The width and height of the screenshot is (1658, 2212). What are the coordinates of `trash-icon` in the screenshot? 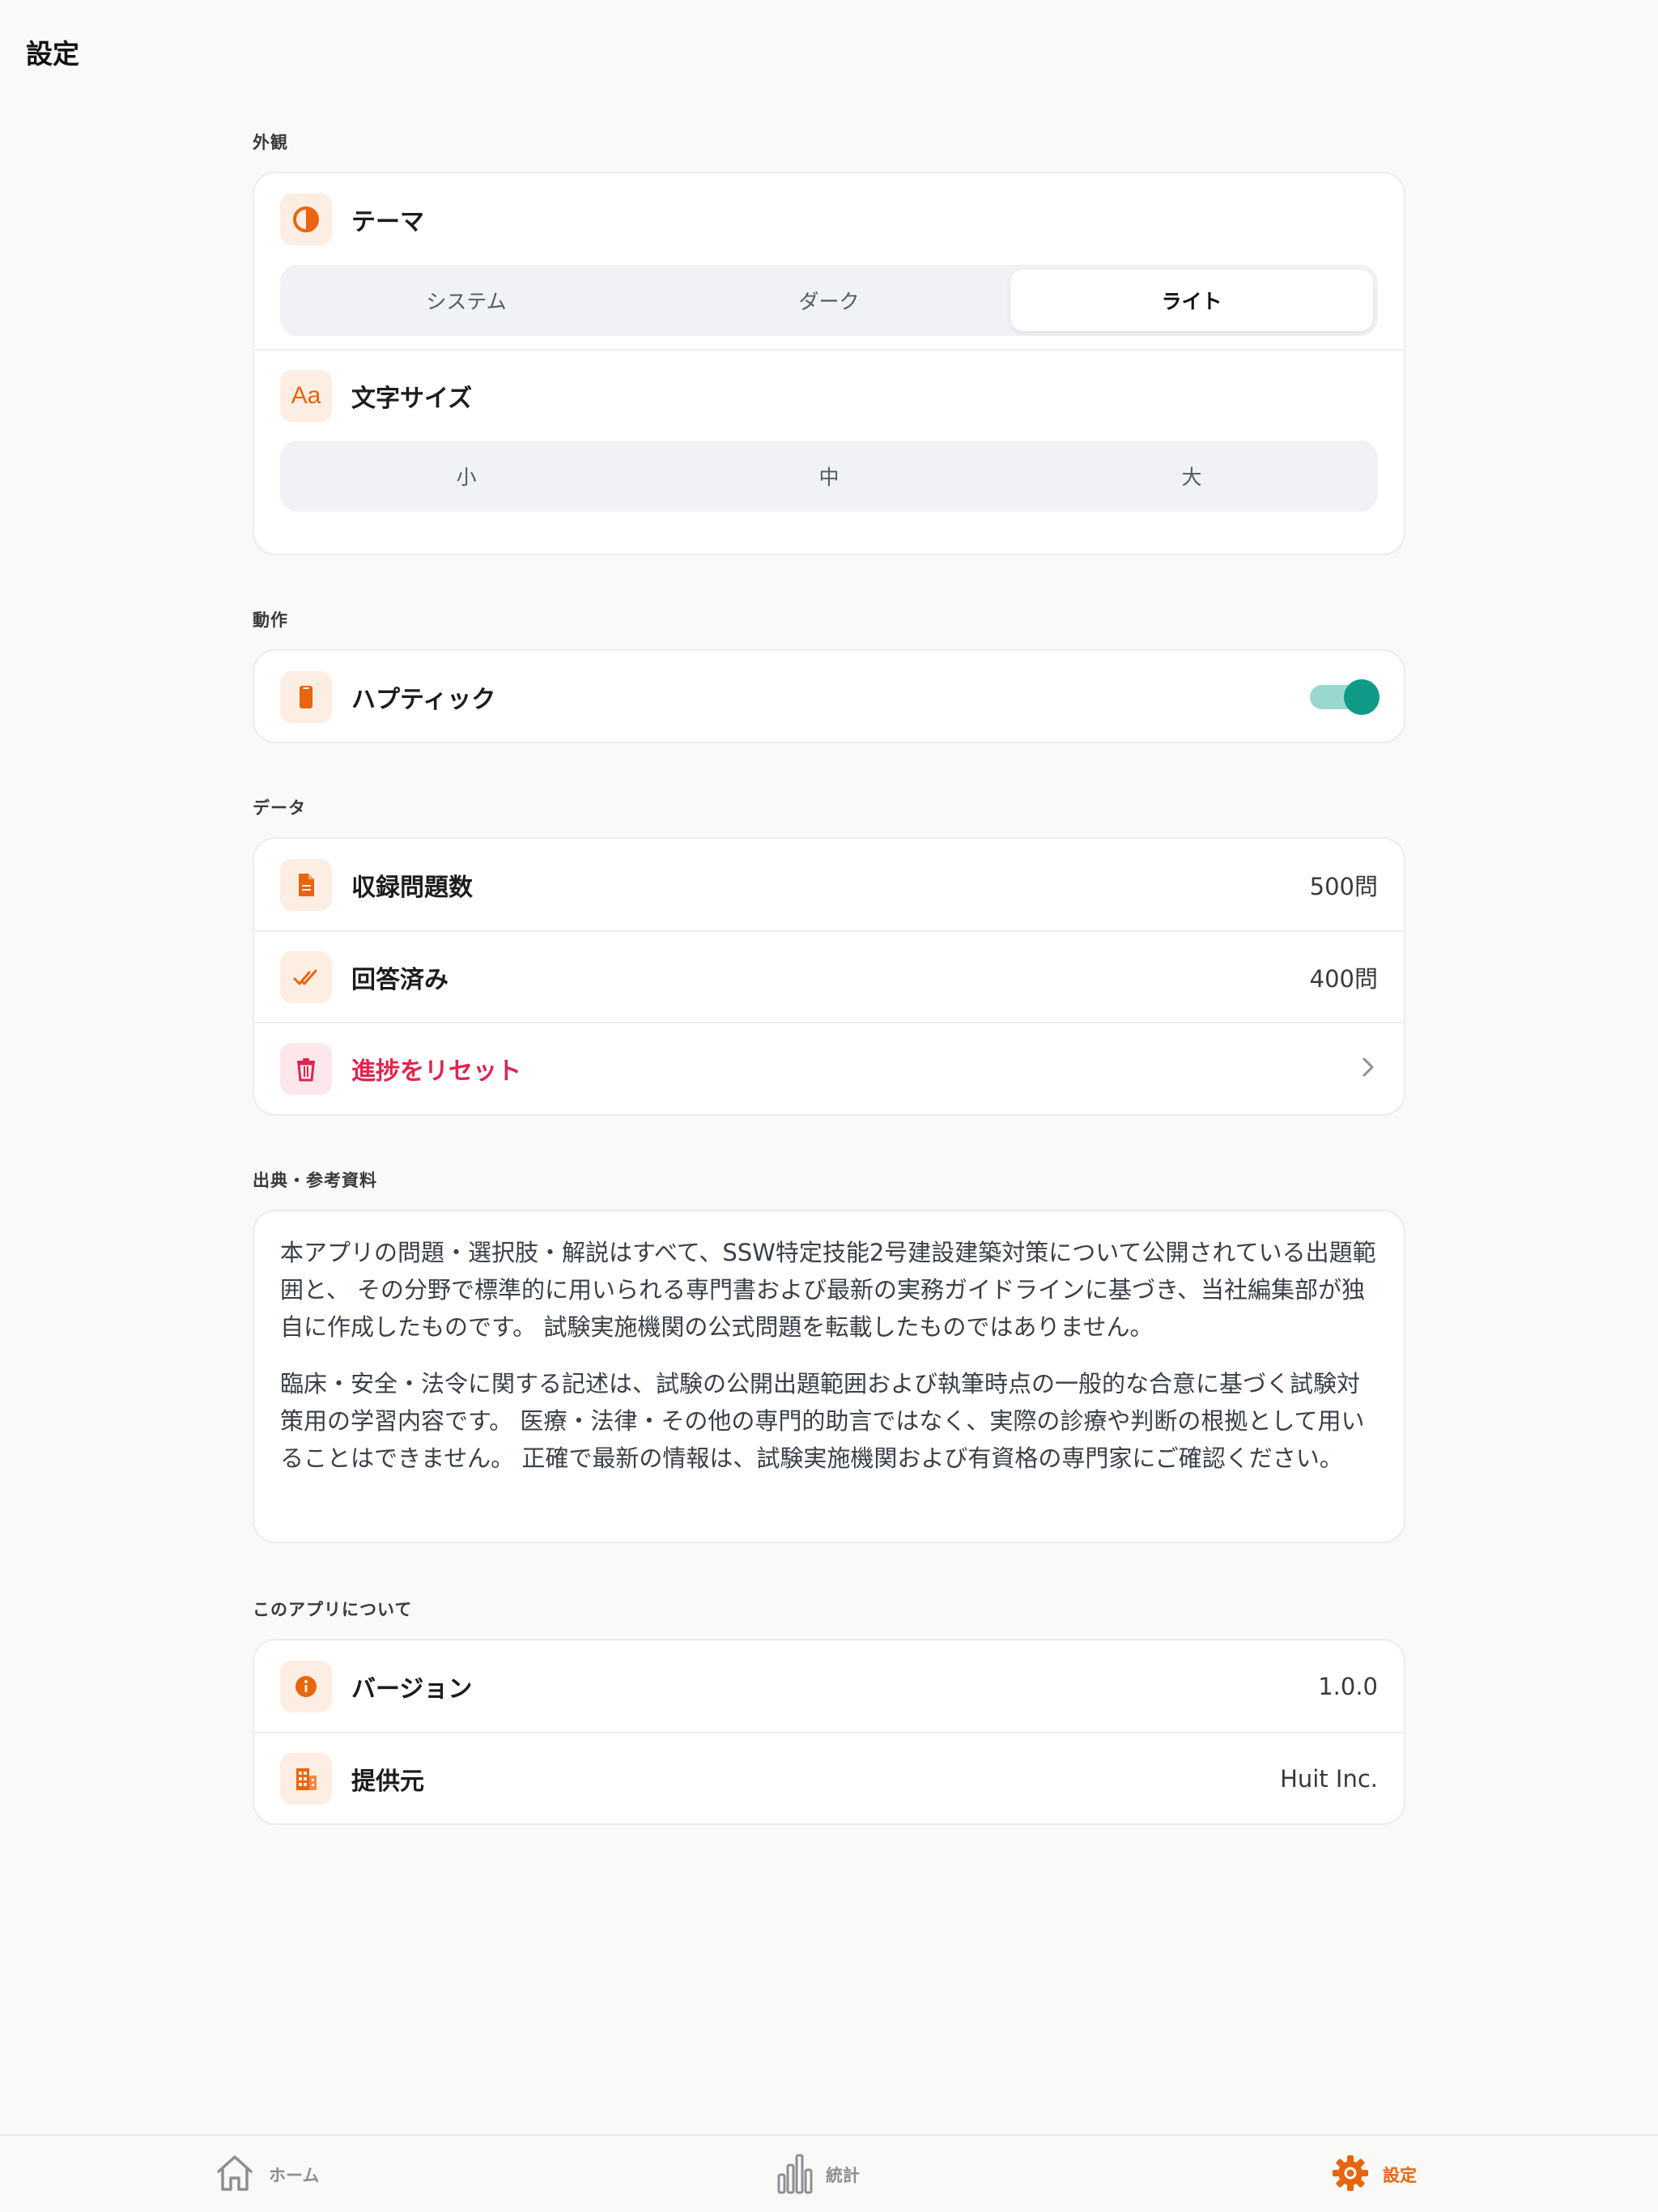 It's located at (306, 1069).